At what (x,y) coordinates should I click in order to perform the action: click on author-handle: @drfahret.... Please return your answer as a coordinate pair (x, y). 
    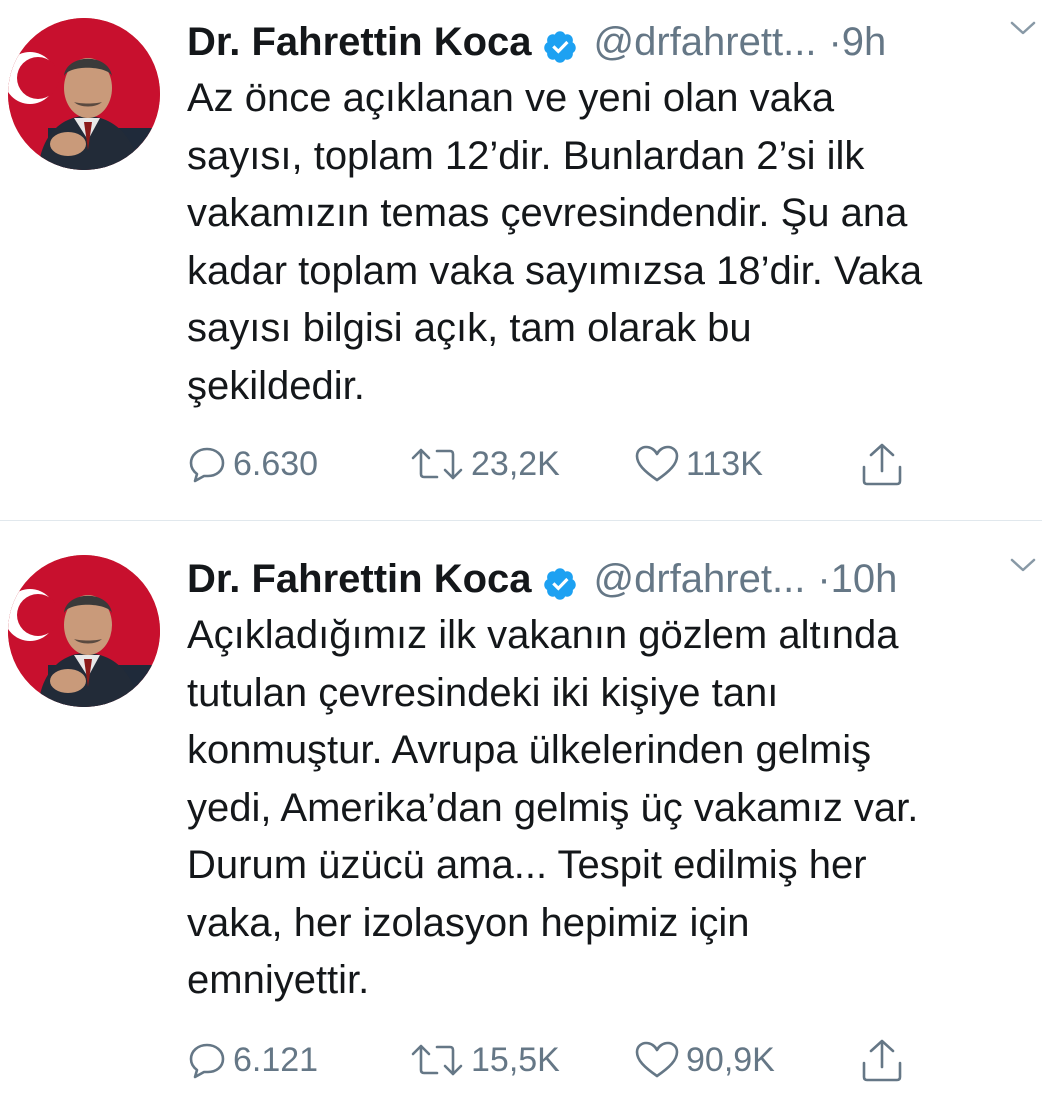
    Looking at the image, I should click on (700, 579).